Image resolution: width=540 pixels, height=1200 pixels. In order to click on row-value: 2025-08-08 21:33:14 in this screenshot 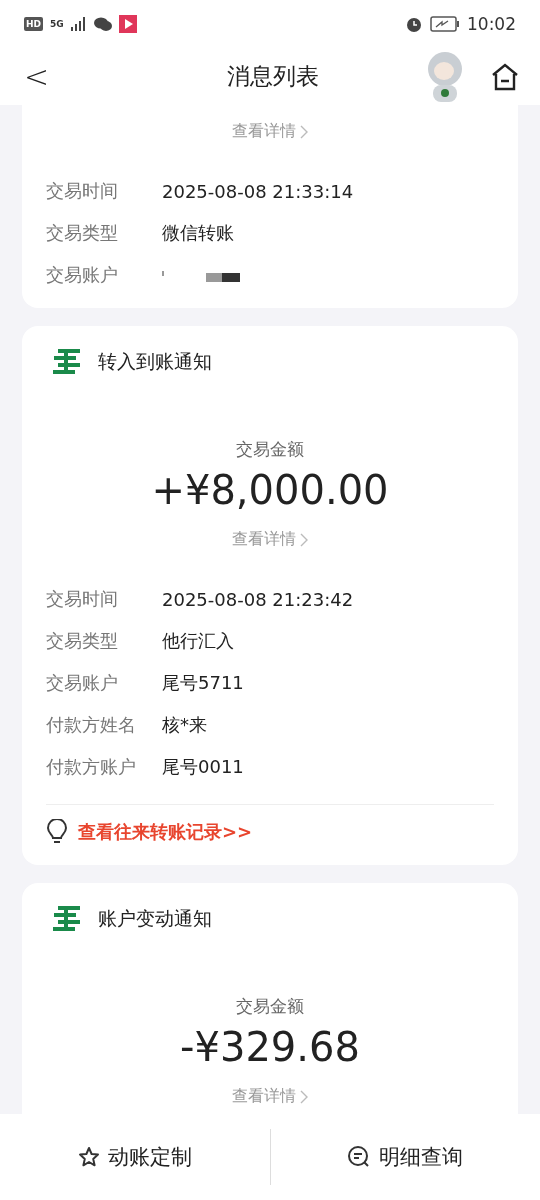, I will do `click(258, 191)`.